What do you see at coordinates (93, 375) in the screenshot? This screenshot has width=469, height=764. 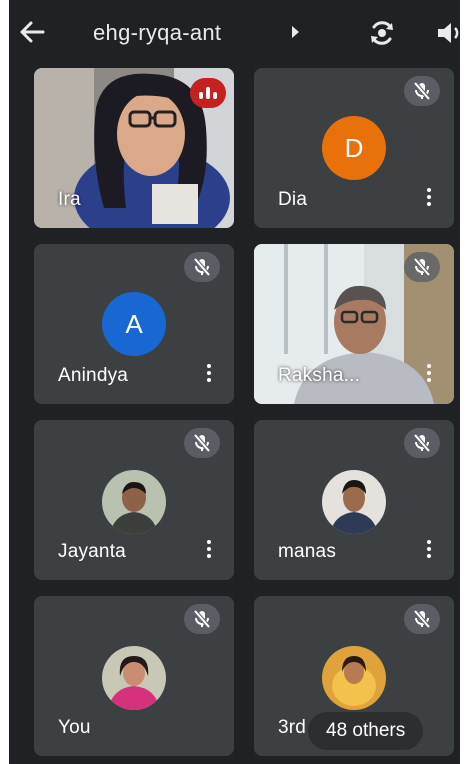 I see `participant-name: Anindya` at bounding box center [93, 375].